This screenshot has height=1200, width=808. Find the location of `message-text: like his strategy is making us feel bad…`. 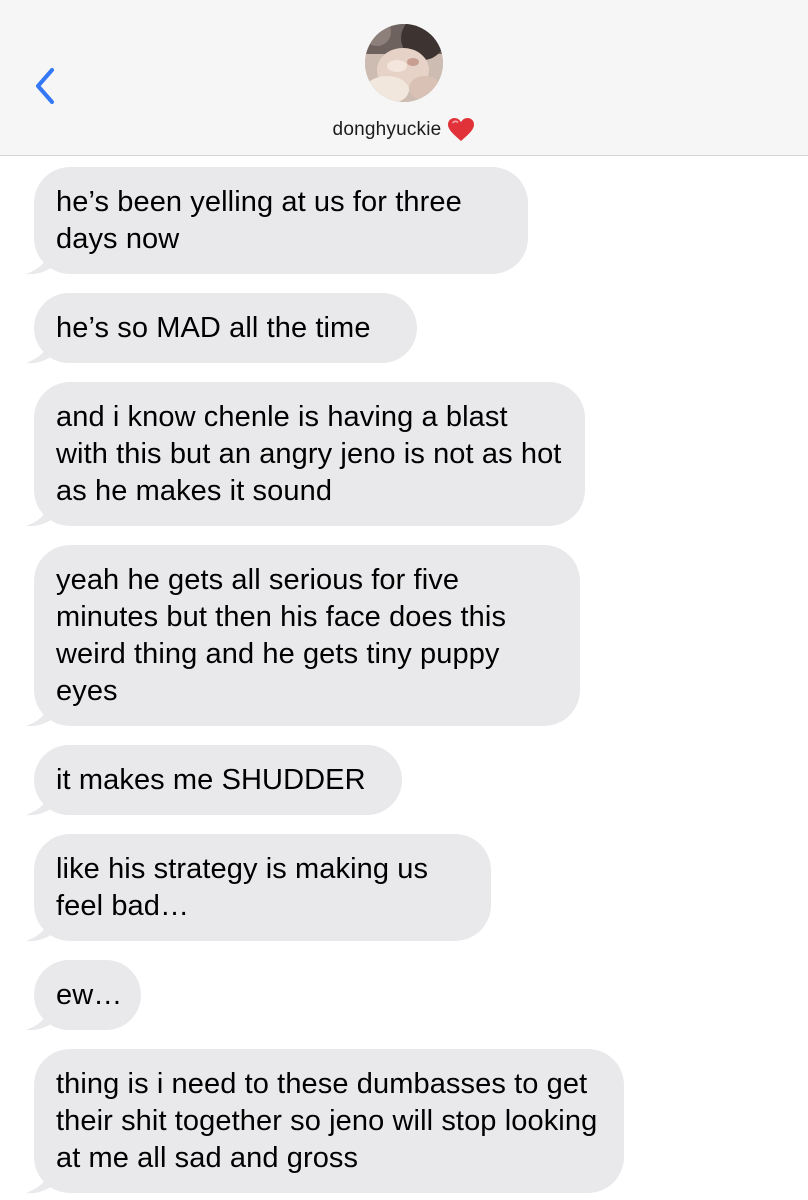

message-text: like his strategy is making us feel bad… is located at coordinates (242, 887).